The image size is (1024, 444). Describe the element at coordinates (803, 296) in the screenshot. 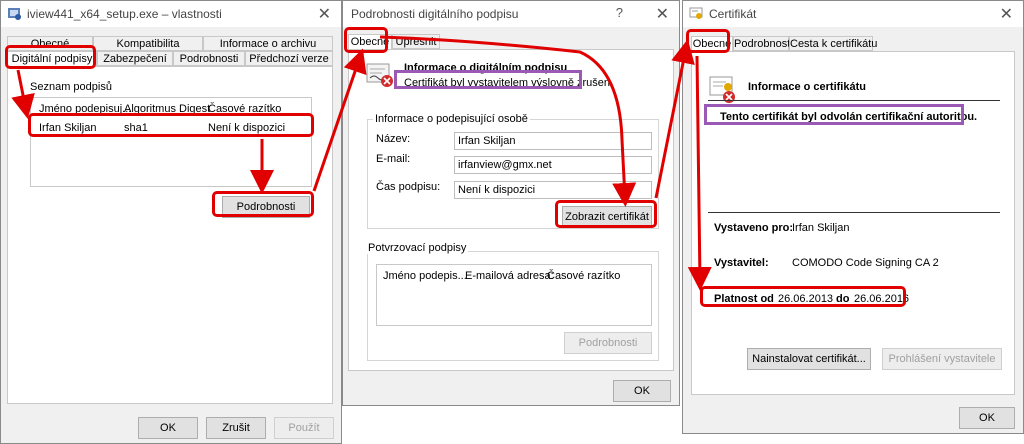

I see `highlight-validity-dates` at that location.